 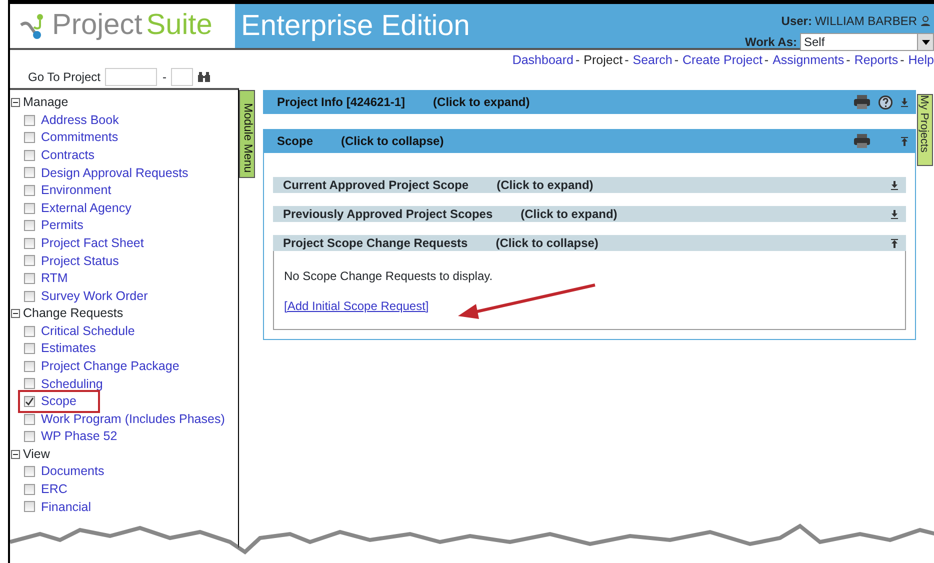 What do you see at coordinates (204, 77) in the screenshot?
I see `binoculars-icon` at bounding box center [204, 77].